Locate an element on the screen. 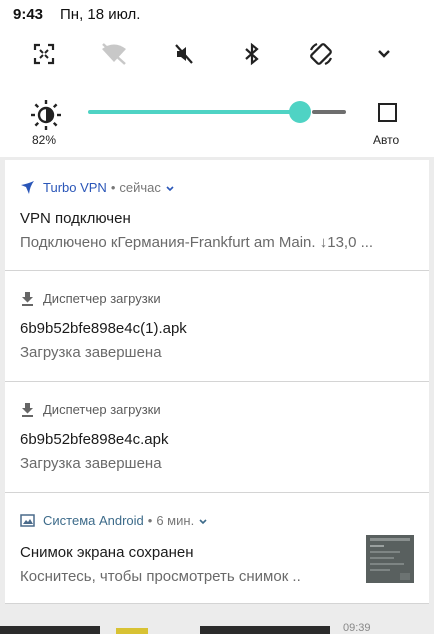  sound-mute-icon is located at coordinates (184, 54).